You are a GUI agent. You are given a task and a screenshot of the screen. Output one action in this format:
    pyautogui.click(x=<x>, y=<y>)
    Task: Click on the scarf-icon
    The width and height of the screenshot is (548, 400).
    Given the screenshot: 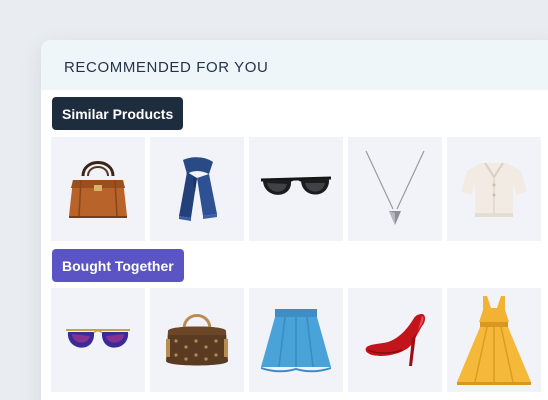 What is the action you would take?
    pyautogui.click(x=198, y=189)
    